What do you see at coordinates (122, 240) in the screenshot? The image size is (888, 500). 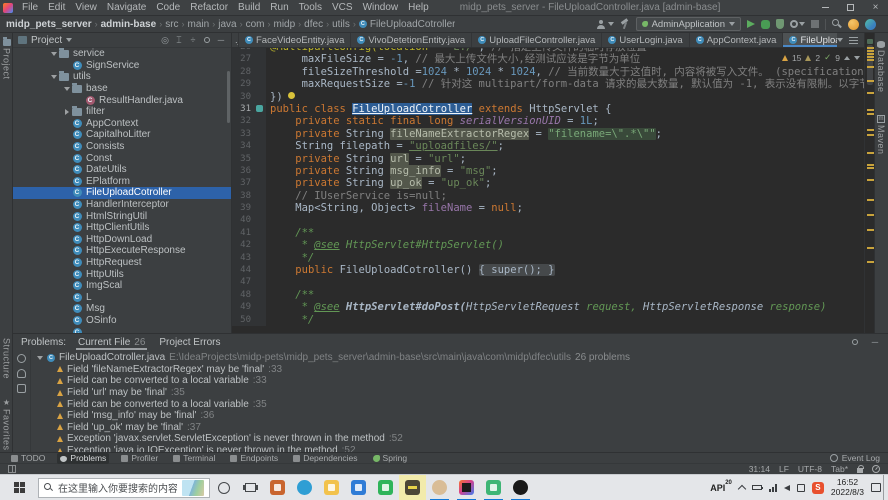 I see `tree-item: C HttpDownLoad` at bounding box center [122, 240].